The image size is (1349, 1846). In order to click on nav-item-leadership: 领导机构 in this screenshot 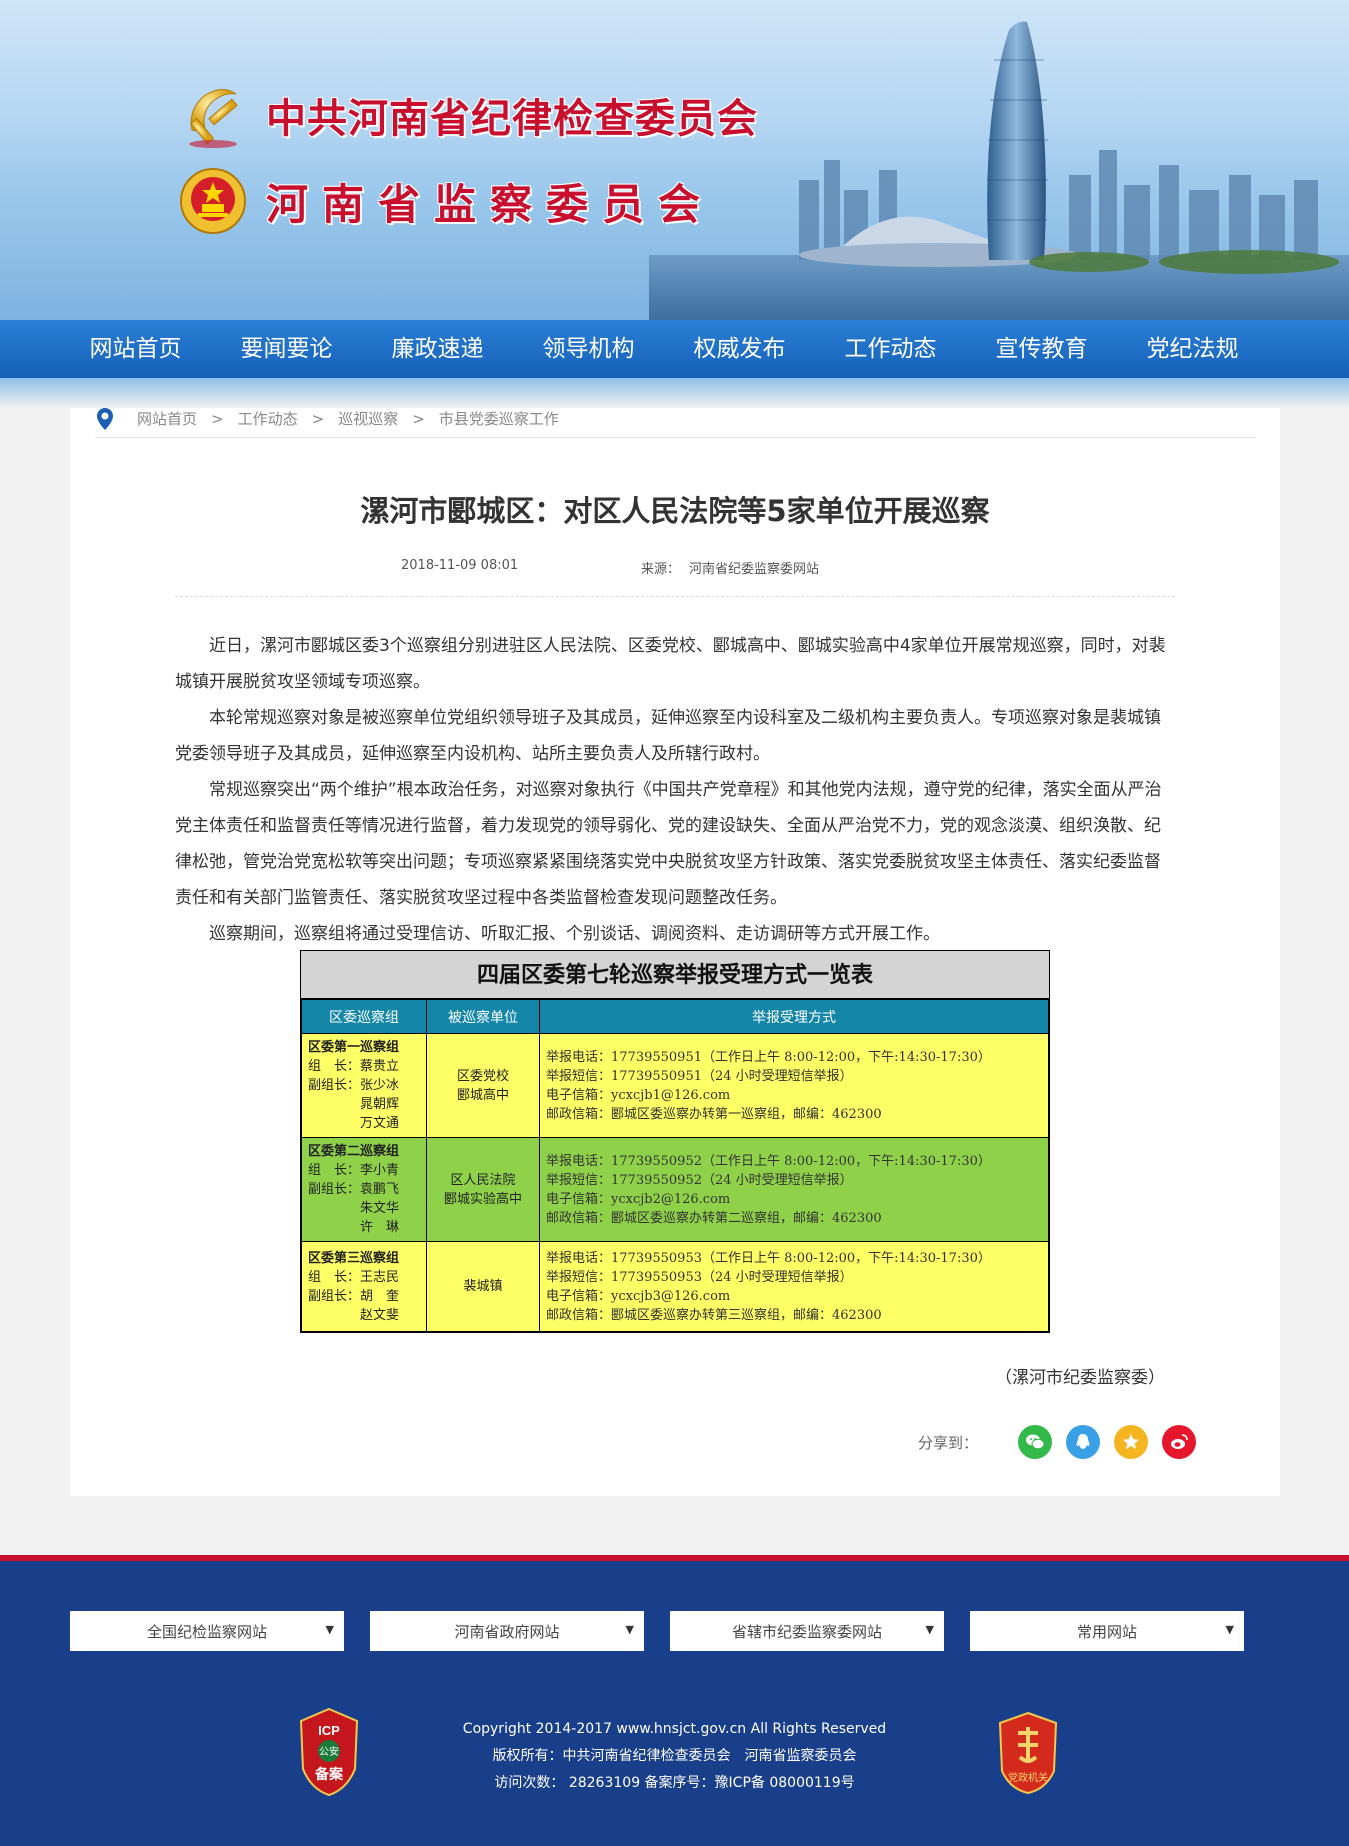, I will do `click(588, 349)`.